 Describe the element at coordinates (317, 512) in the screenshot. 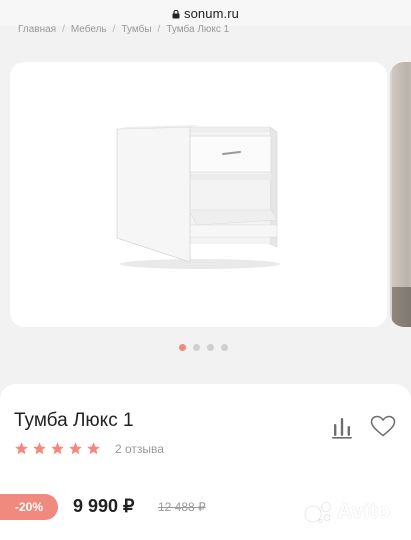

I see `avito-logo-icon` at that location.